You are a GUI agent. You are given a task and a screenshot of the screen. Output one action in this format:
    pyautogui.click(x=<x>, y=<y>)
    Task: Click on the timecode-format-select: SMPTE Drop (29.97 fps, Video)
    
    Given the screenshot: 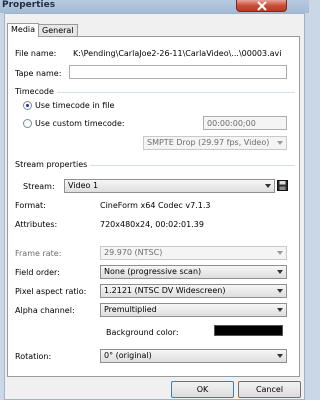 What is the action you would take?
    pyautogui.click(x=215, y=143)
    